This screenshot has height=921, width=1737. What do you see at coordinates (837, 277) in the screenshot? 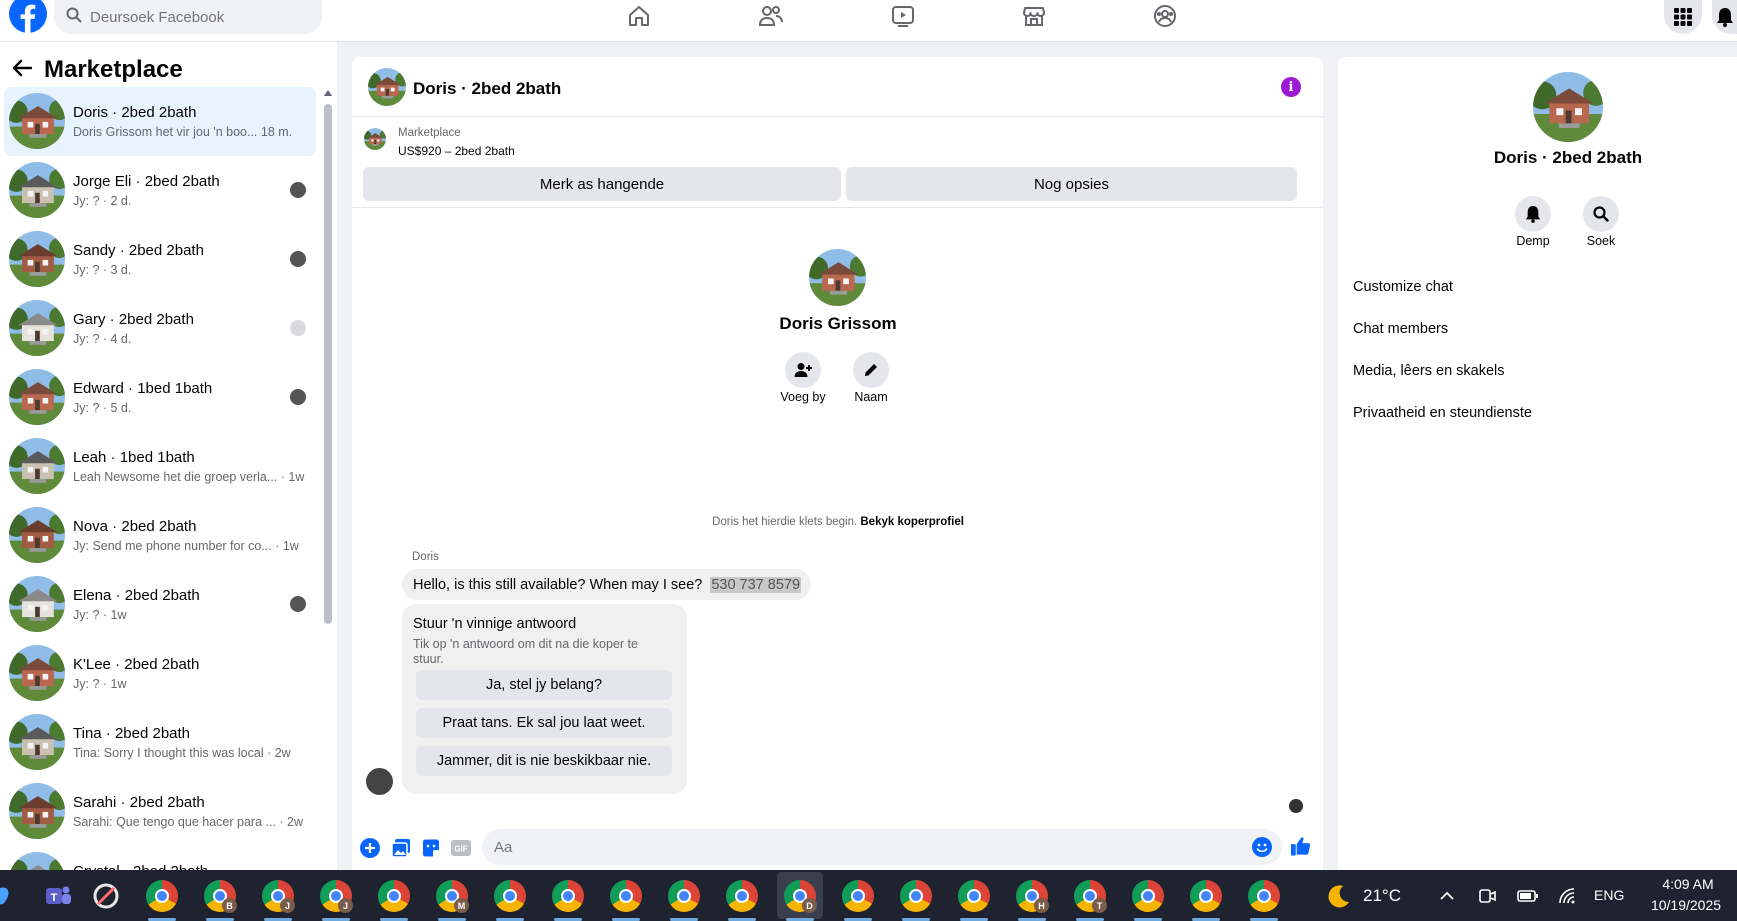
I see `contact-avatar` at bounding box center [837, 277].